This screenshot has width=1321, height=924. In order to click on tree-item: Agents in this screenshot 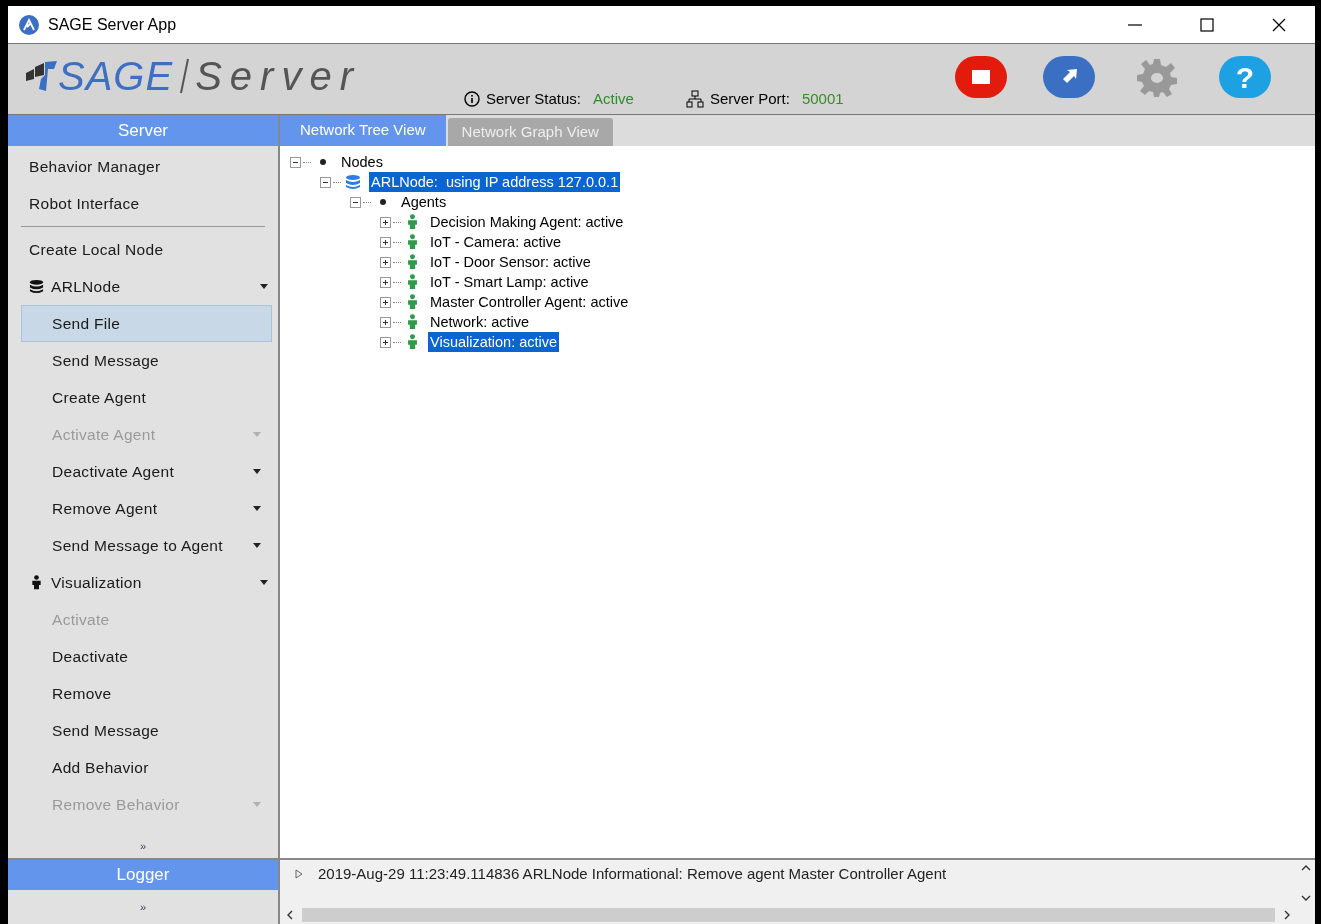, I will do `click(424, 202)`.